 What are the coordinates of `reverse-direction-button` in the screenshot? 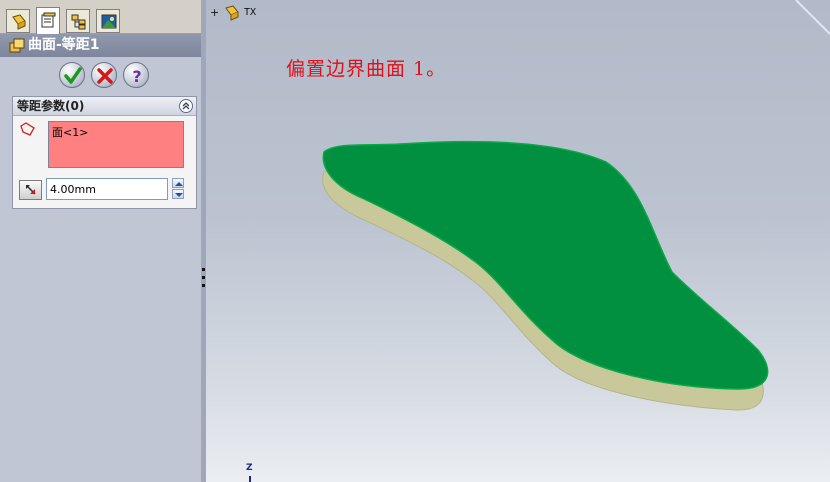 It's located at (30, 190).